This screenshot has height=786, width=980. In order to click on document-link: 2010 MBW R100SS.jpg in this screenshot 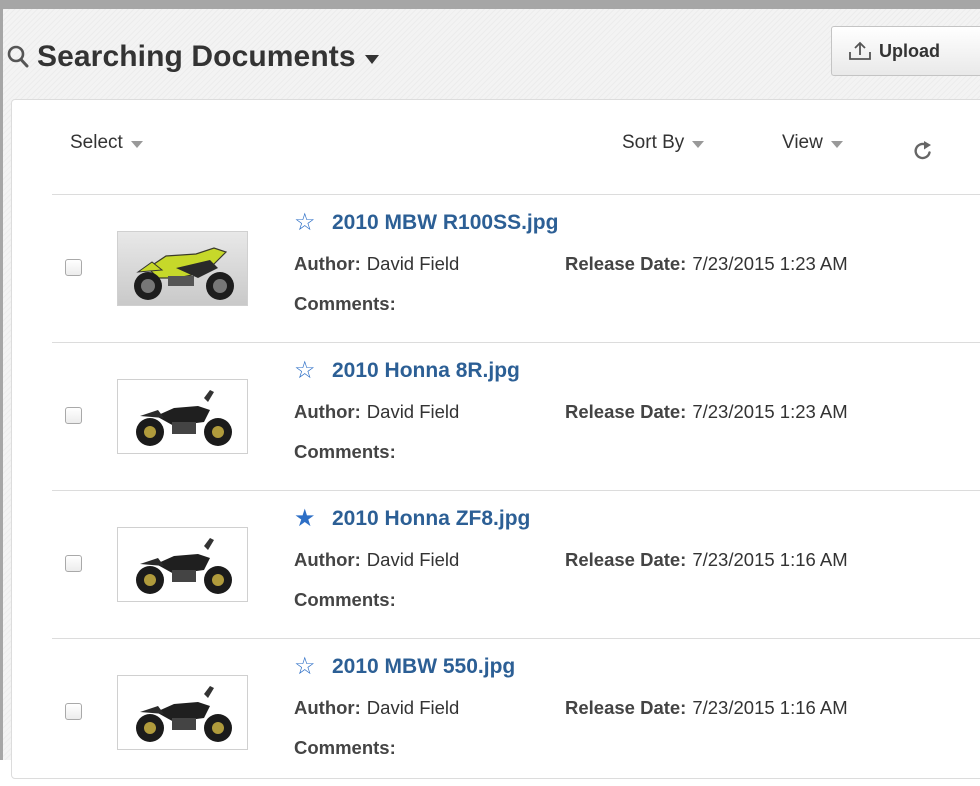, I will do `click(445, 223)`.